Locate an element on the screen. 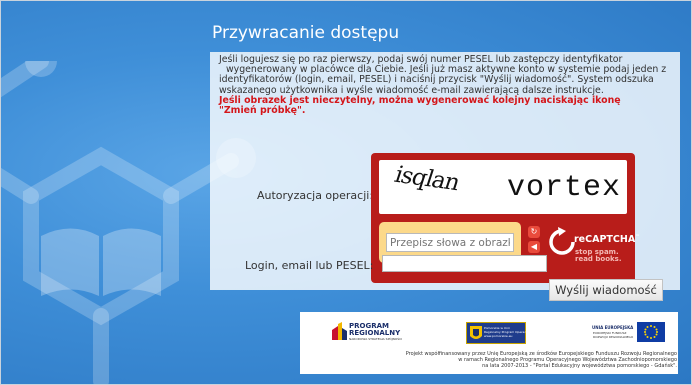 This screenshot has width=692, height=385. program-regionalny-icon is located at coordinates (339, 331).